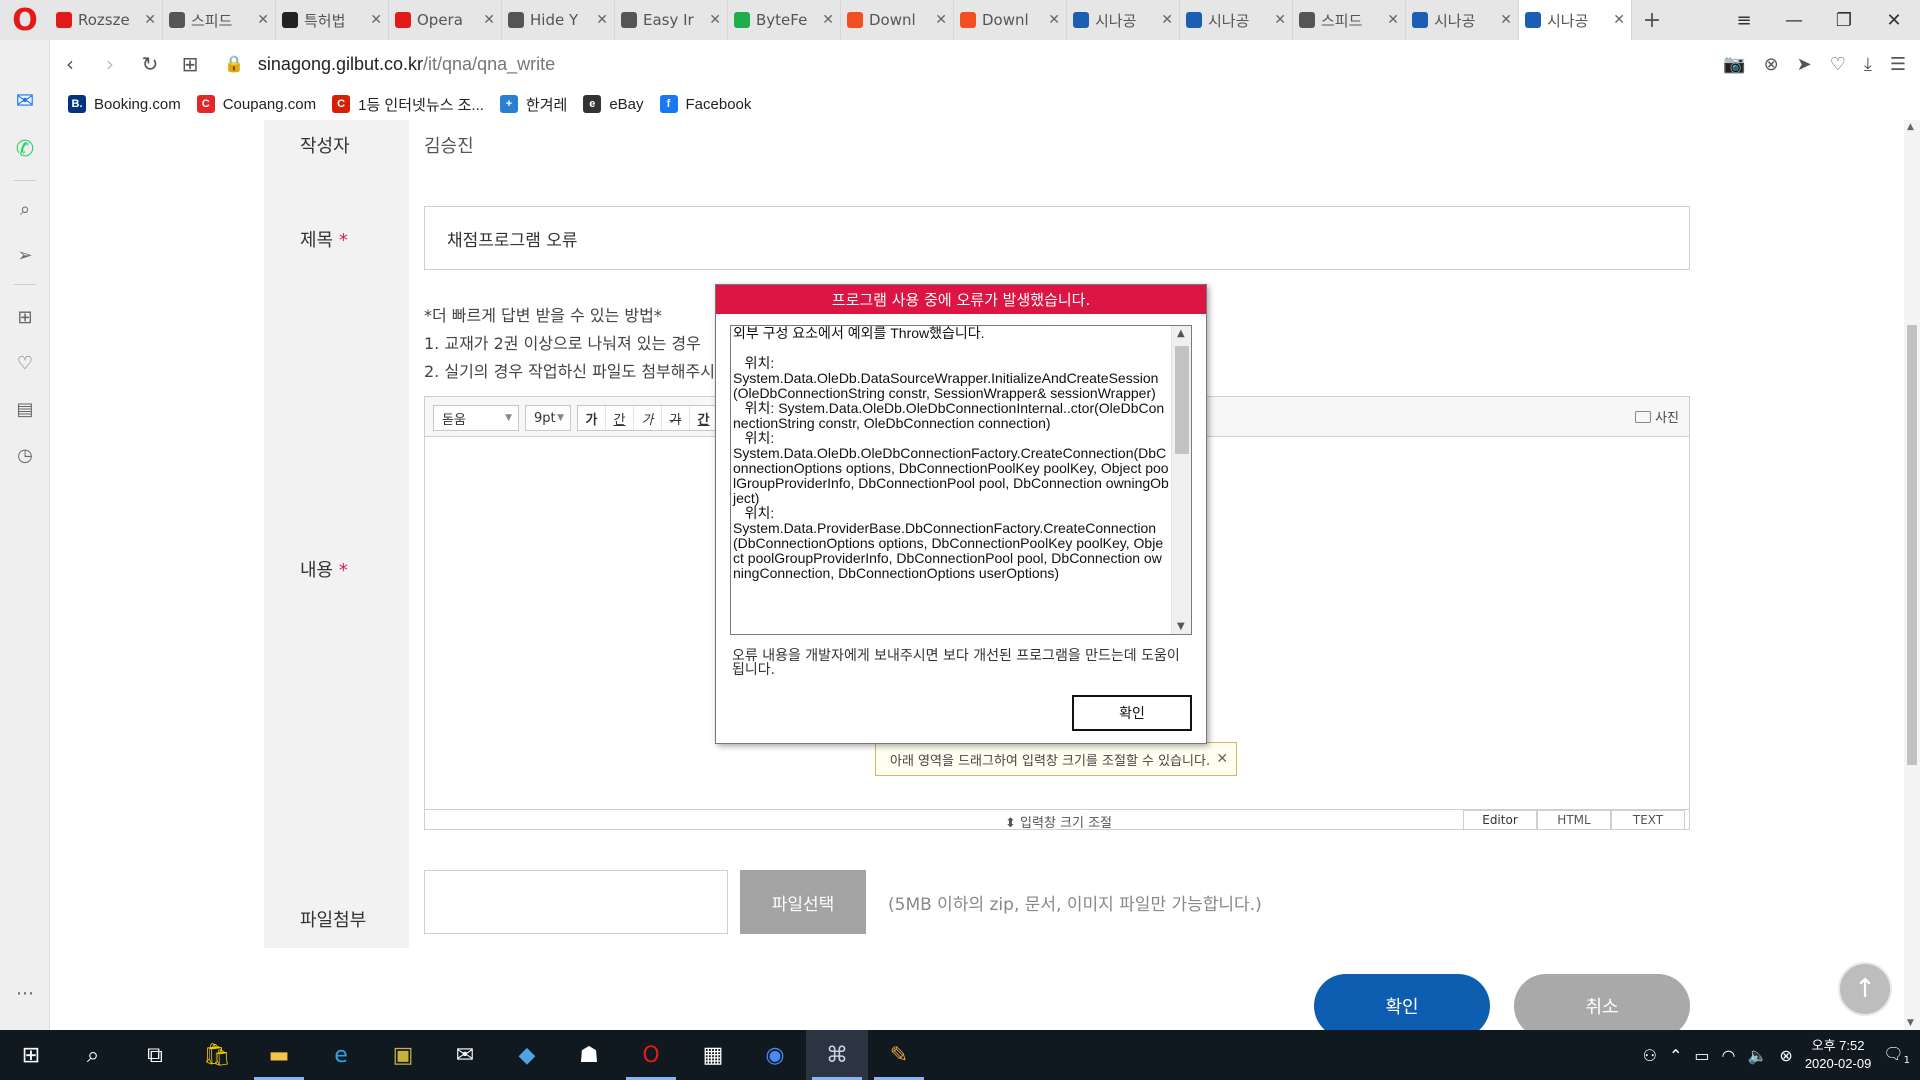 The width and height of the screenshot is (1920, 1080). Describe the element at coordinates (1757, 1055) in the screenshot. I see `volume-icon: 🔈` at that location.